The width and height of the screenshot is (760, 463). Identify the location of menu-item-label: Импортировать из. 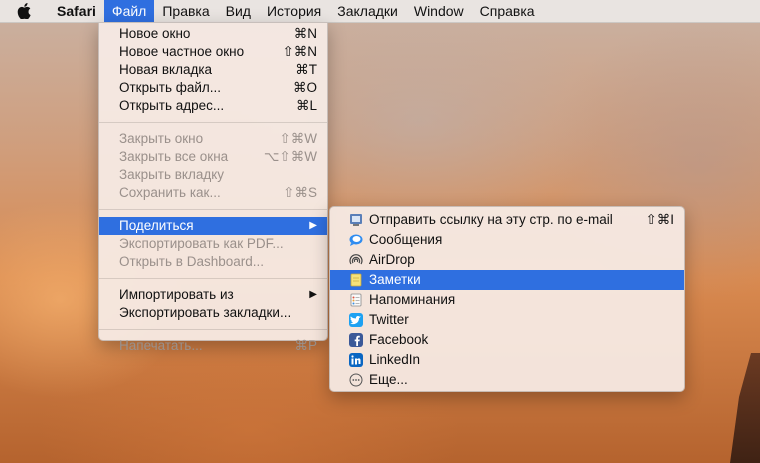
(176, 294).